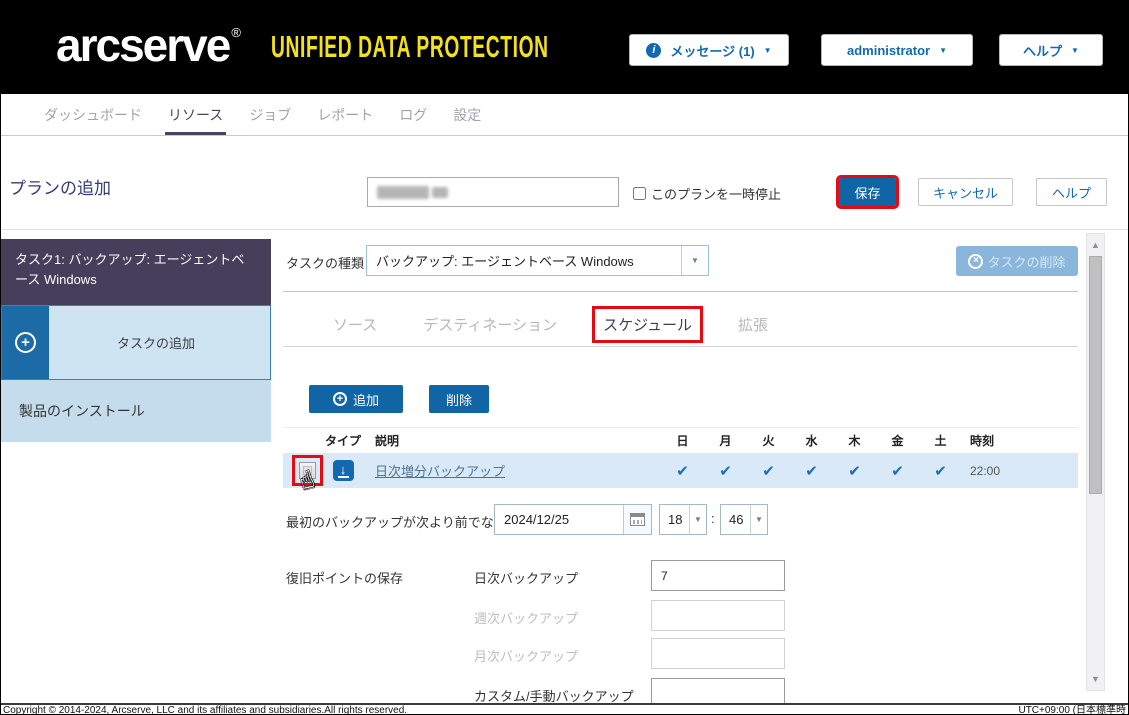  I want to click on retention-custom-input, so click(718, 690).